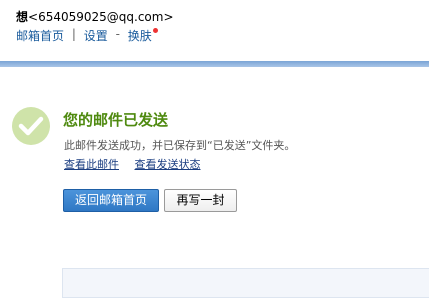 The width and height of the screenshot is (429, 298). I want to click on result-links: 查看此邮件 查看发送状态, so click(138, 164).